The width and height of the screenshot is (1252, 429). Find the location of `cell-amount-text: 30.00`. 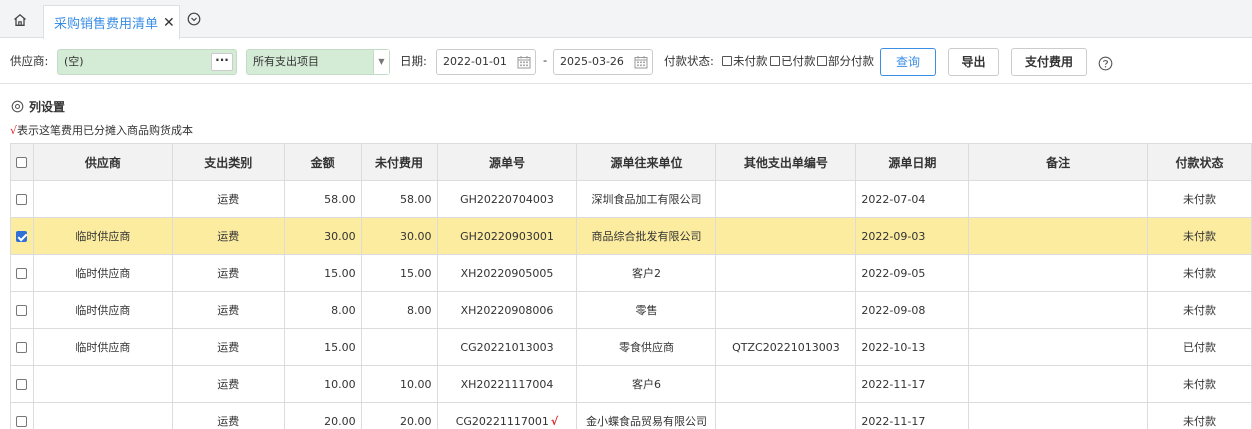

cell-amount-text: 30.00 is located at coordinates (340, 236).